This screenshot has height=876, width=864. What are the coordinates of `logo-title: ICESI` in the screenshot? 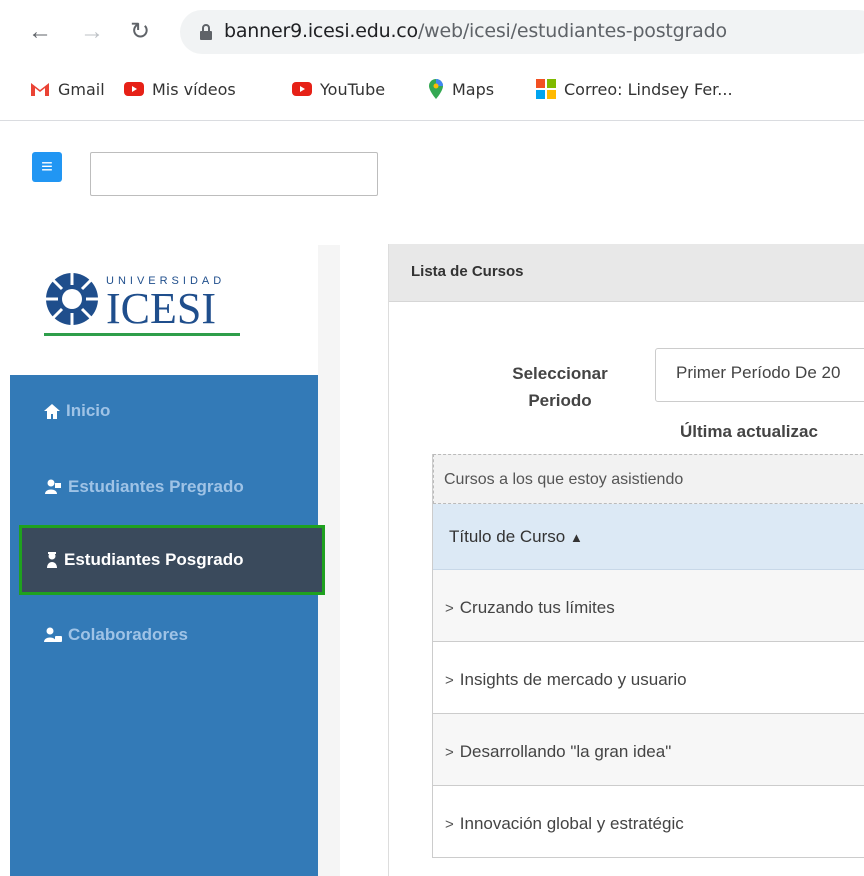 It's located at (161, 308).